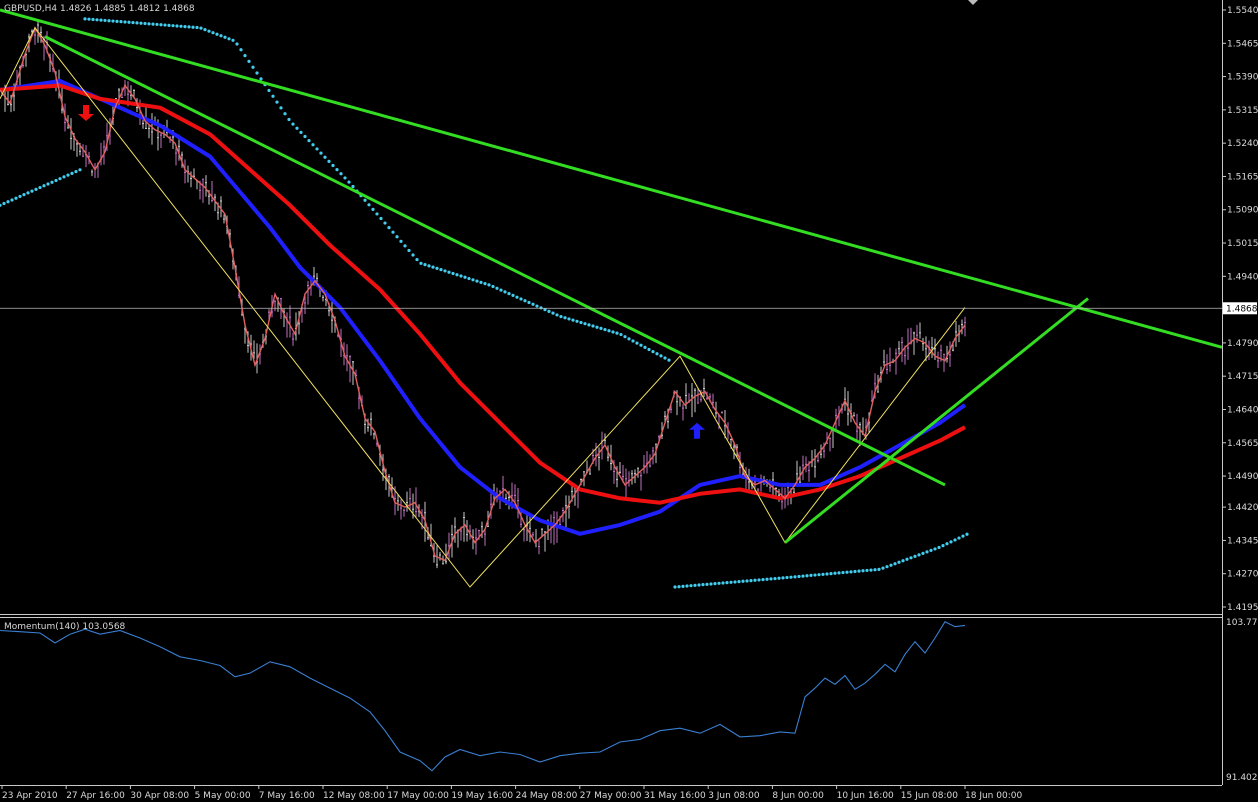  I want to click on price-tick-label: 1.5540, so click(1242, 11).